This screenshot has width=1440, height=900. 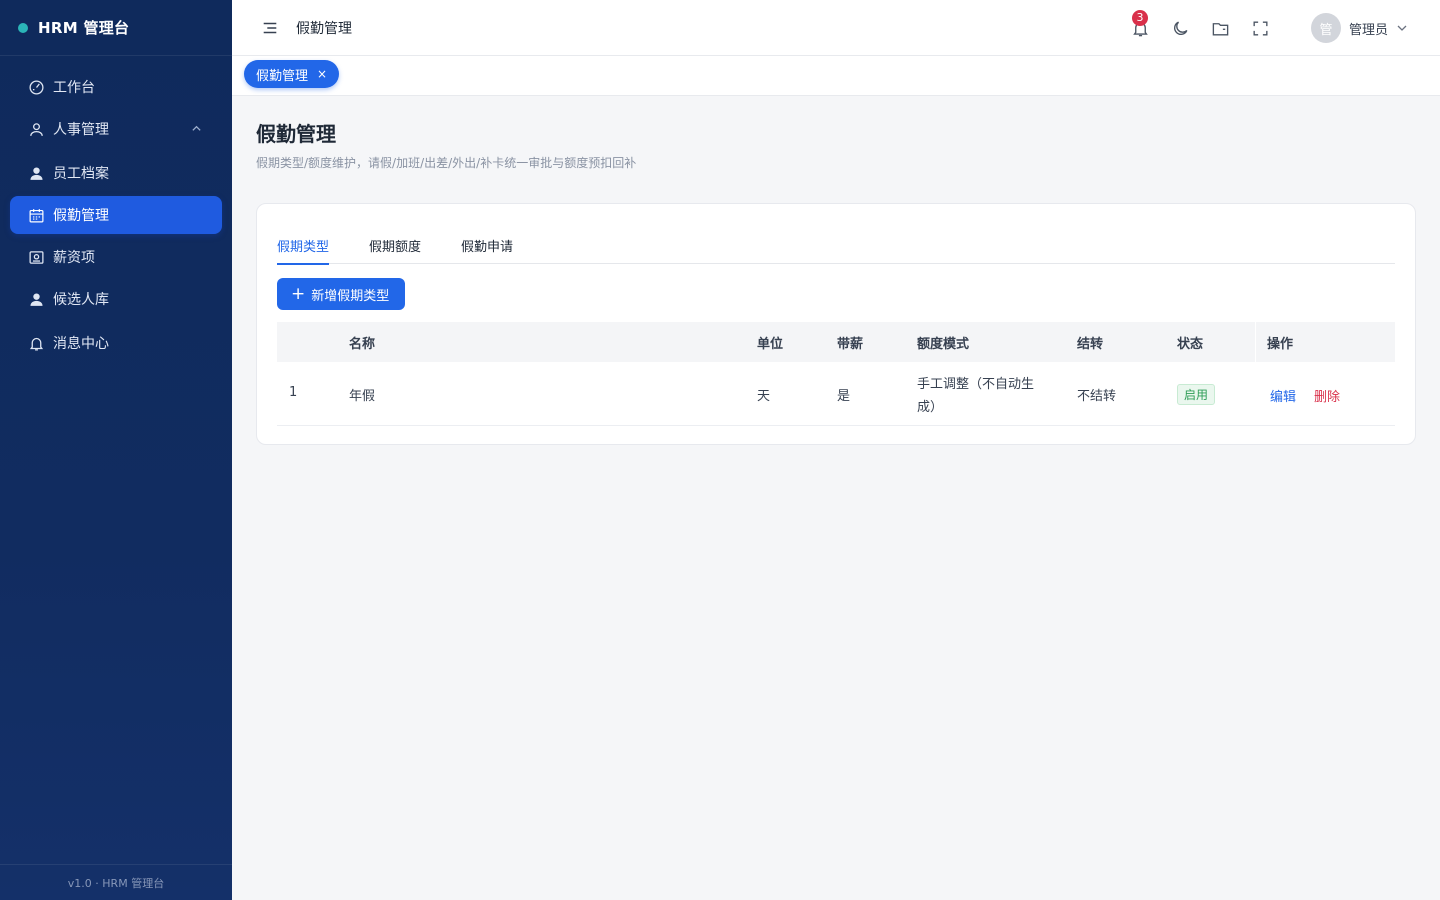 I want to click on table-header: 名称 单位 带薪 额度模式 结转 状态 操作, so click(x=836, y=342).